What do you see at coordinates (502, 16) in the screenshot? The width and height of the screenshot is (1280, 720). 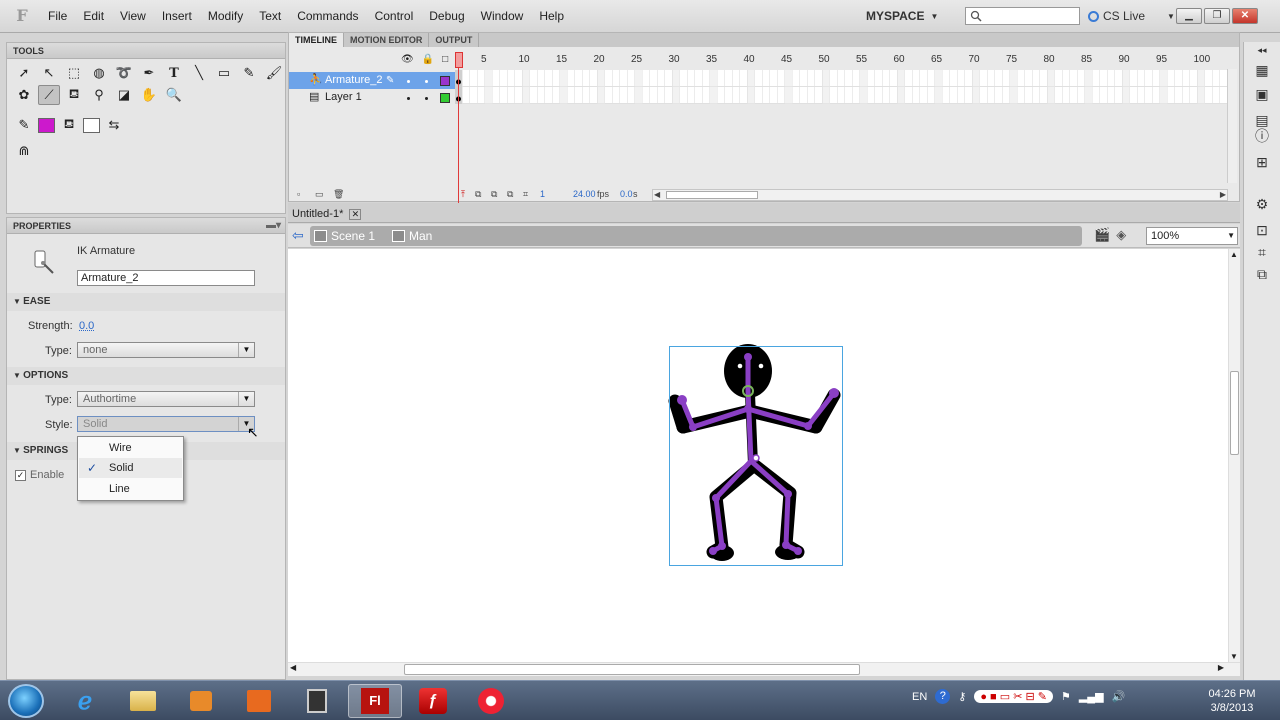 I see `menu-window: Window` at bounding box center [502, 16].